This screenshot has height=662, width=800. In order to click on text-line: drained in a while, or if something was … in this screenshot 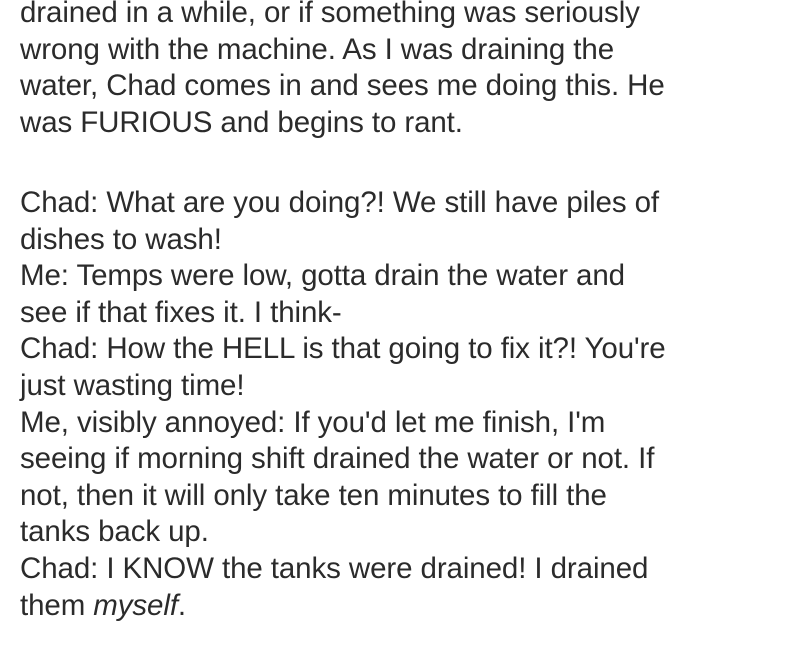, I will do `click(330, 14)`.